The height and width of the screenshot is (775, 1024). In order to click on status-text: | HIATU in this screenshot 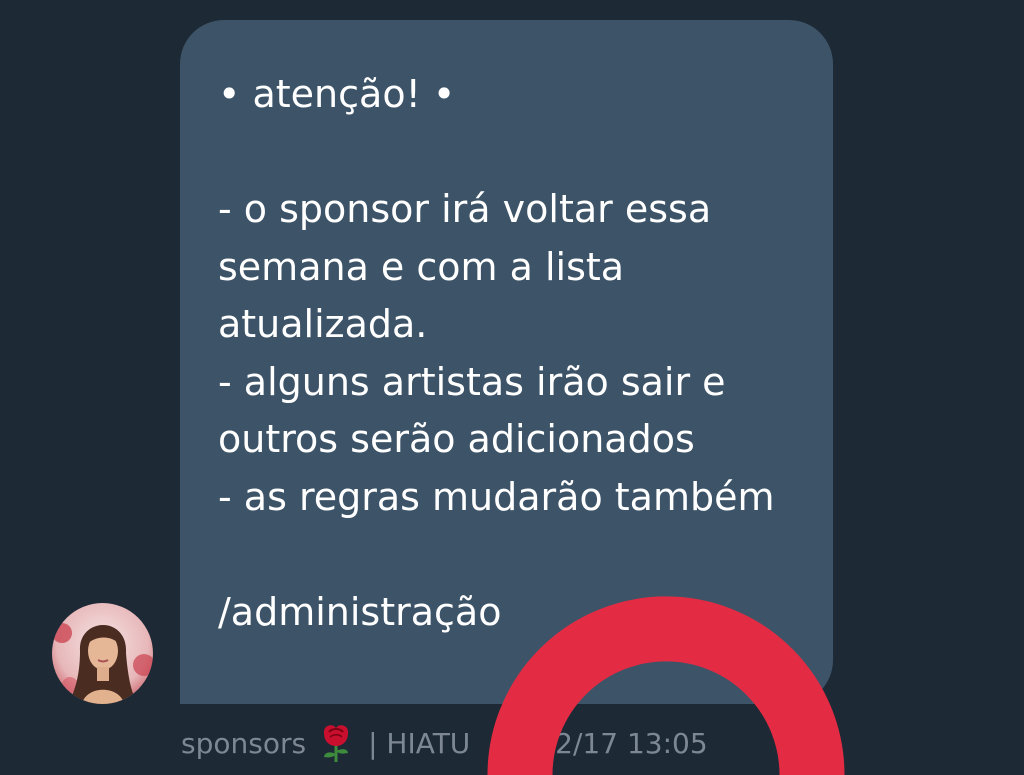, I will do `click(419, 743)`.